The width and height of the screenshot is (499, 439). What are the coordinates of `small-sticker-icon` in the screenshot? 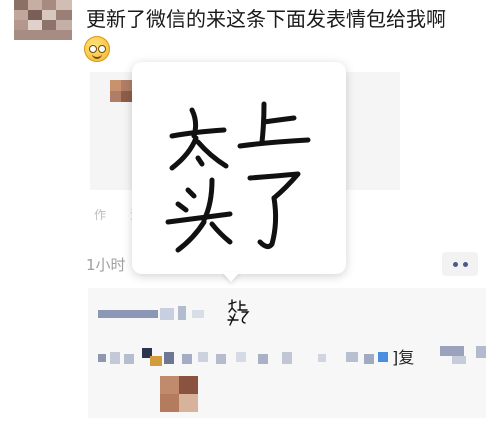 It's located at (238, 312).